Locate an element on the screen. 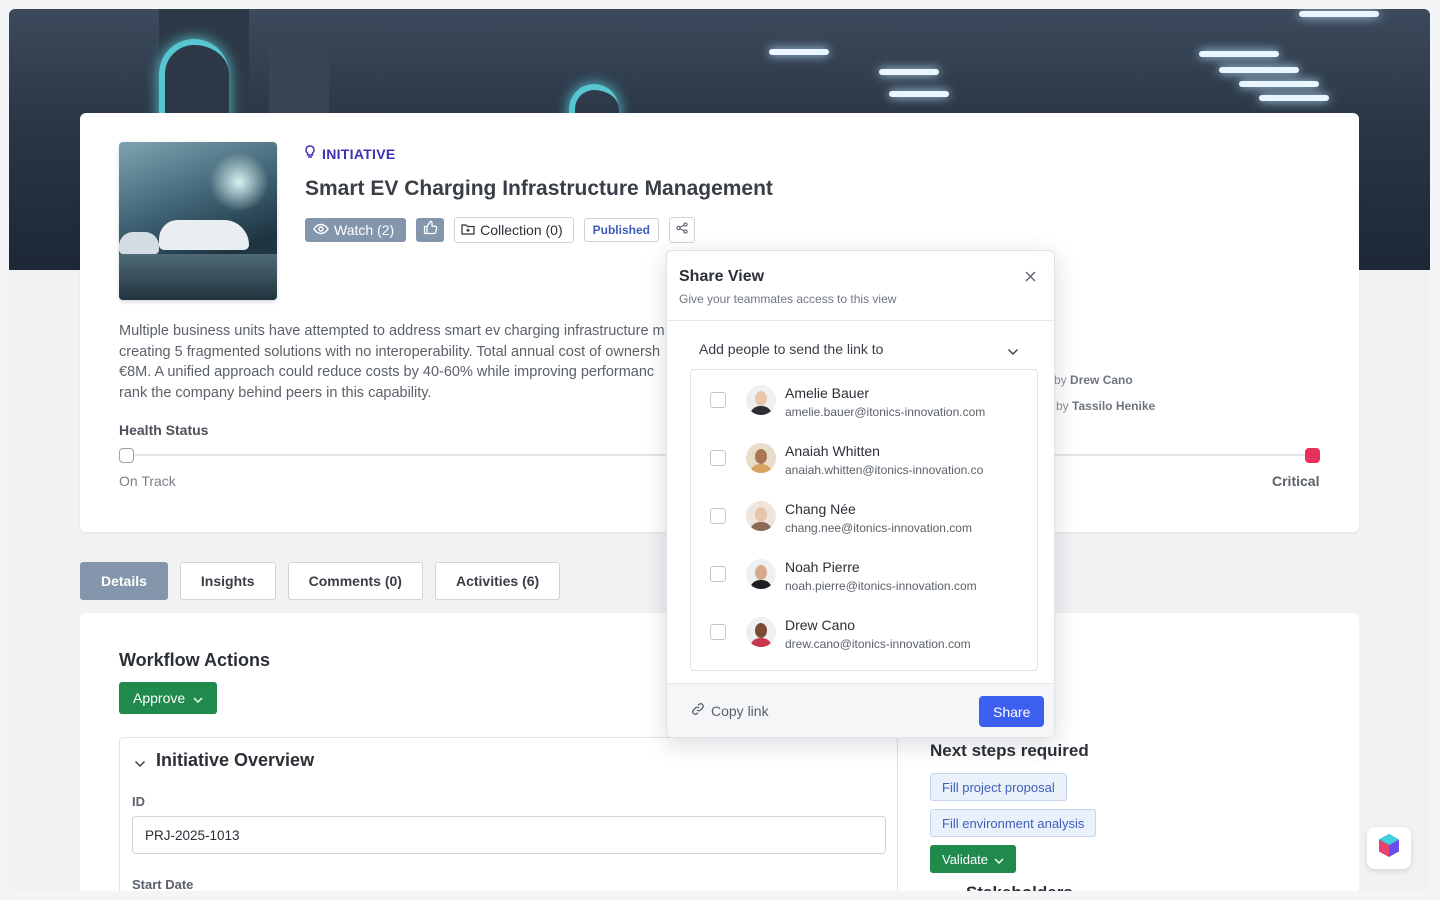 The image size is (1440, 900). id-field: PRJ-2025-1013 is located at coordinates (509, 835).